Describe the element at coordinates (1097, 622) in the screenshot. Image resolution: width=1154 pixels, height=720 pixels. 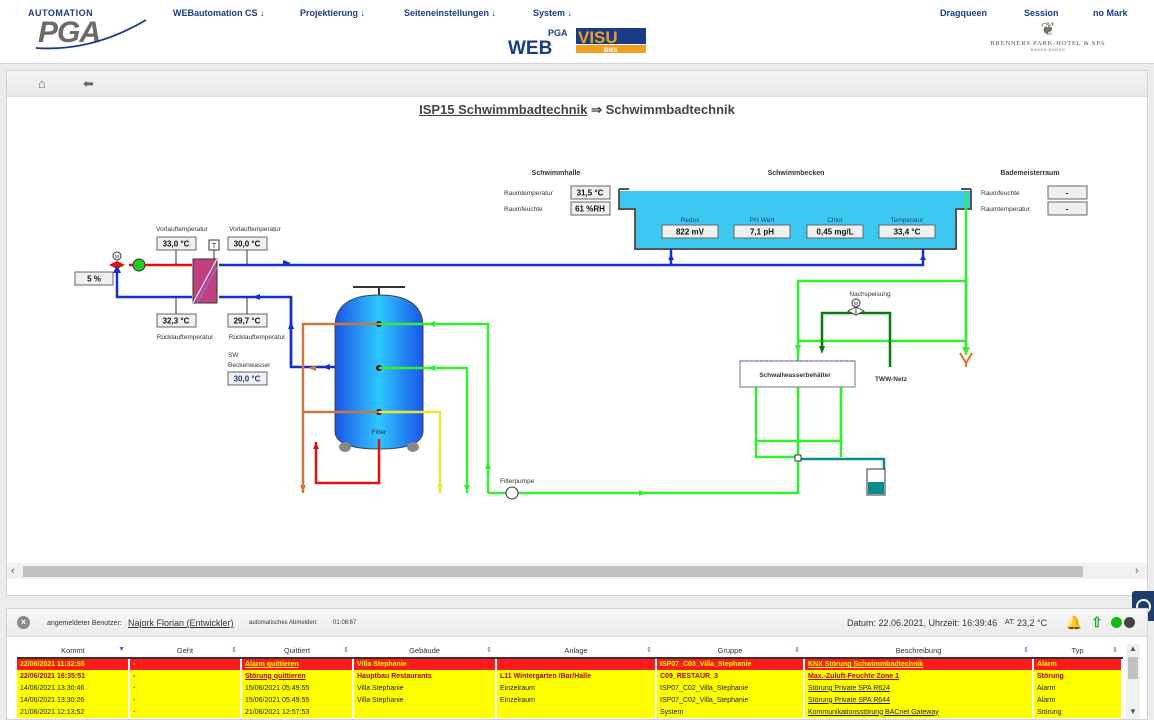
I see `arrow-up-icon: ⇧` at that location.